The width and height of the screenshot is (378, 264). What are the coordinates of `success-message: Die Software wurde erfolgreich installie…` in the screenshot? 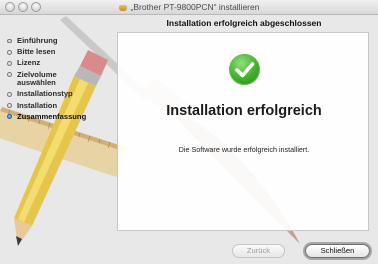 It's located at (244, 149).